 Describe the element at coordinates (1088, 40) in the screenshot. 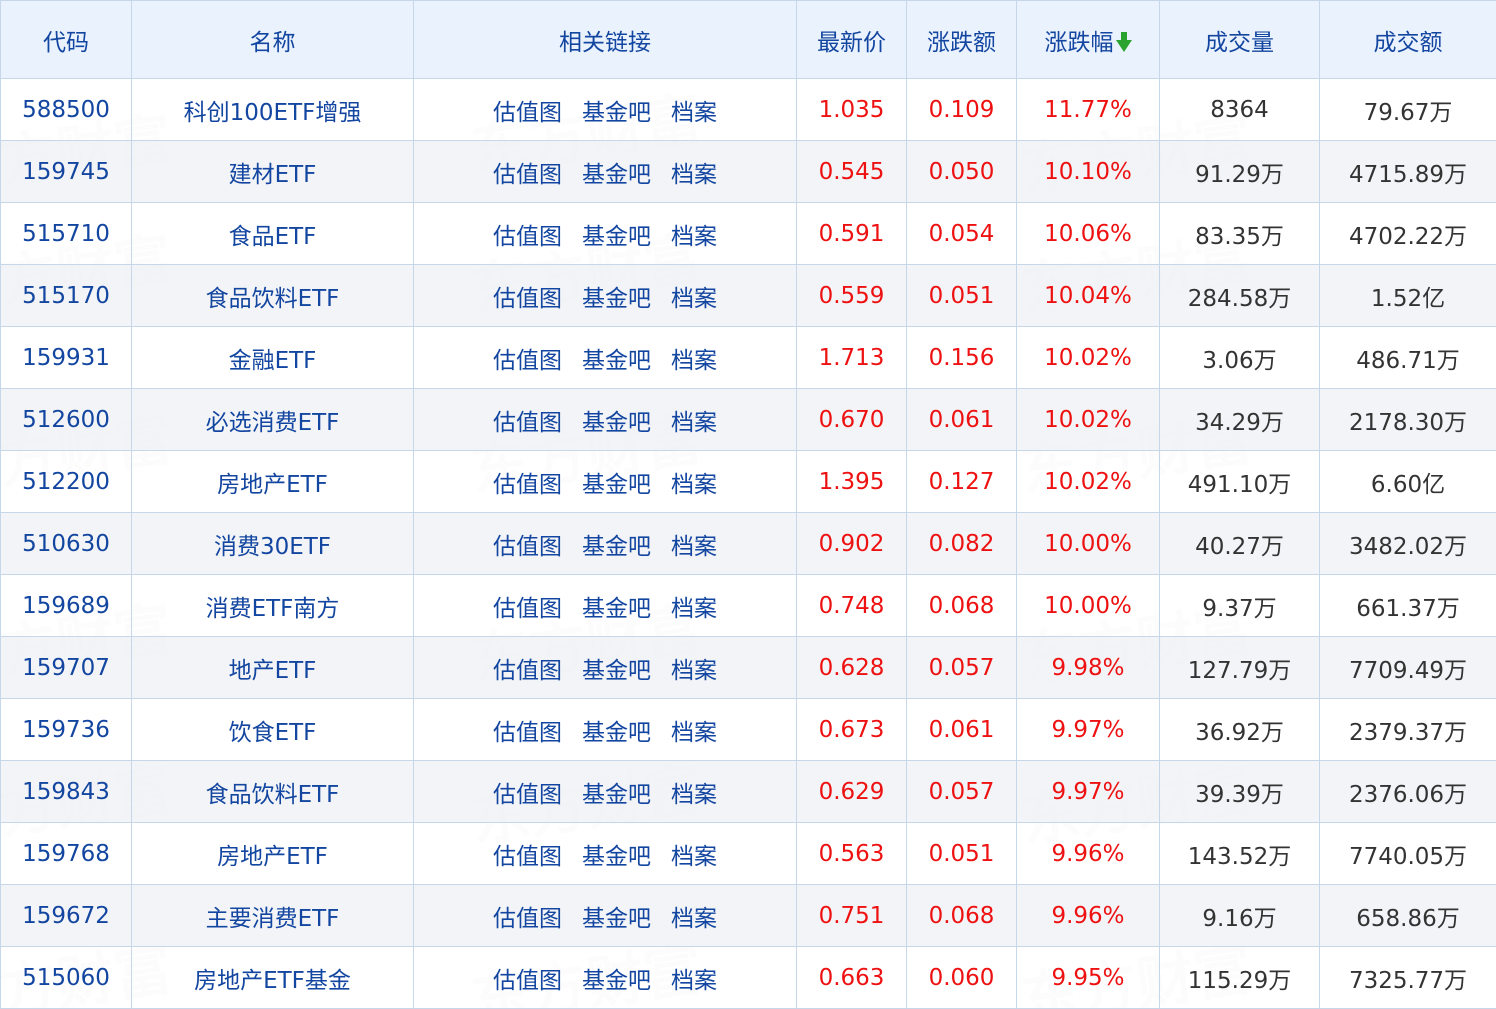

I see `header-change-pct: 涨跌幅` at that location.